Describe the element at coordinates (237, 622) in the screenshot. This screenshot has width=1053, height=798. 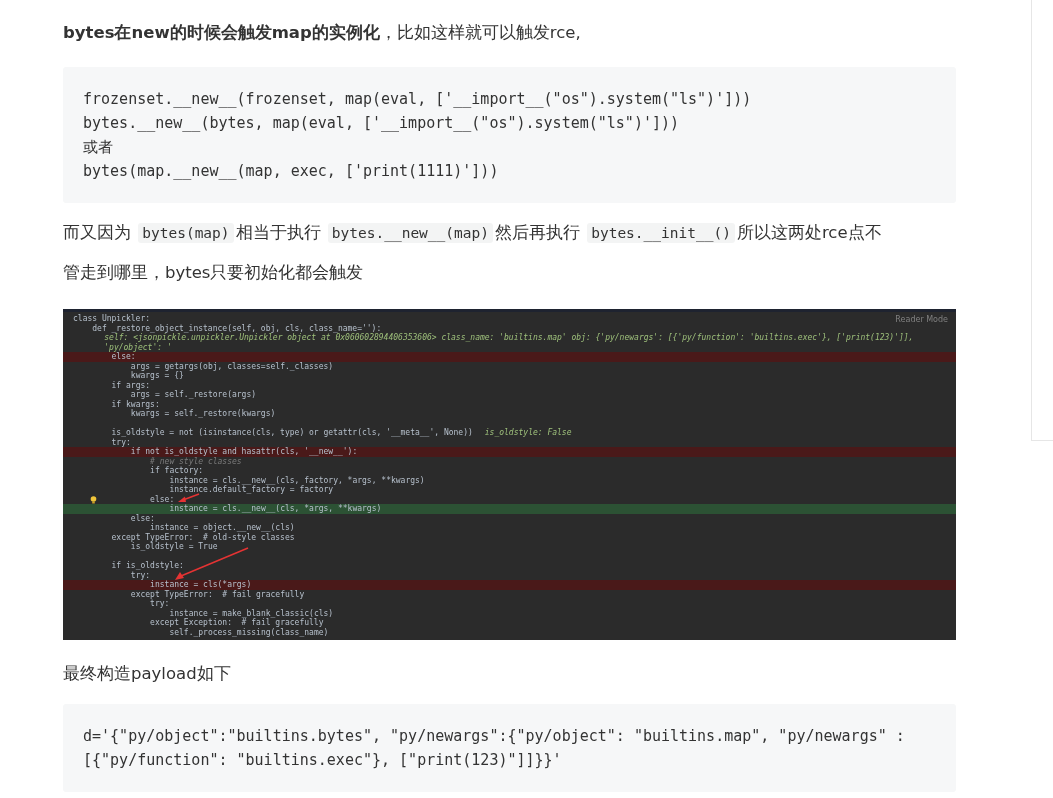
I see `code-text: except Exception: # fail gracefully` at that location.